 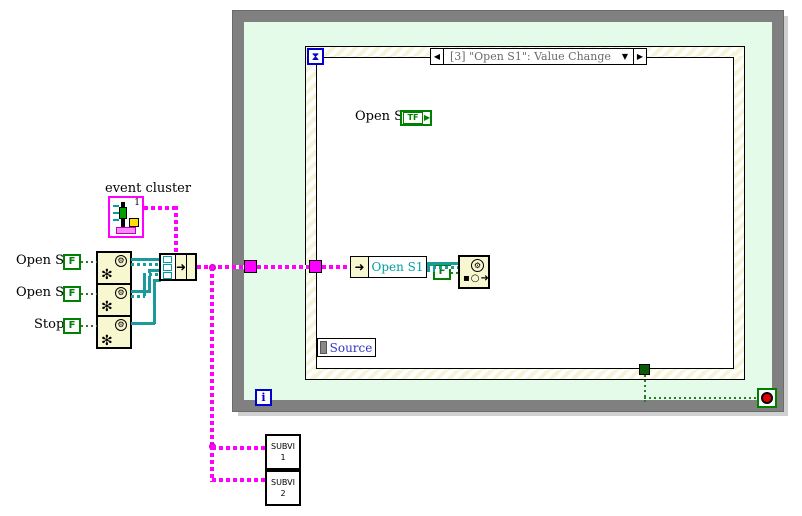 What do you see at coordinates (143, 323) in the screenshot?
I see `wire-refnum-3a` at bounding box center [143, 323].